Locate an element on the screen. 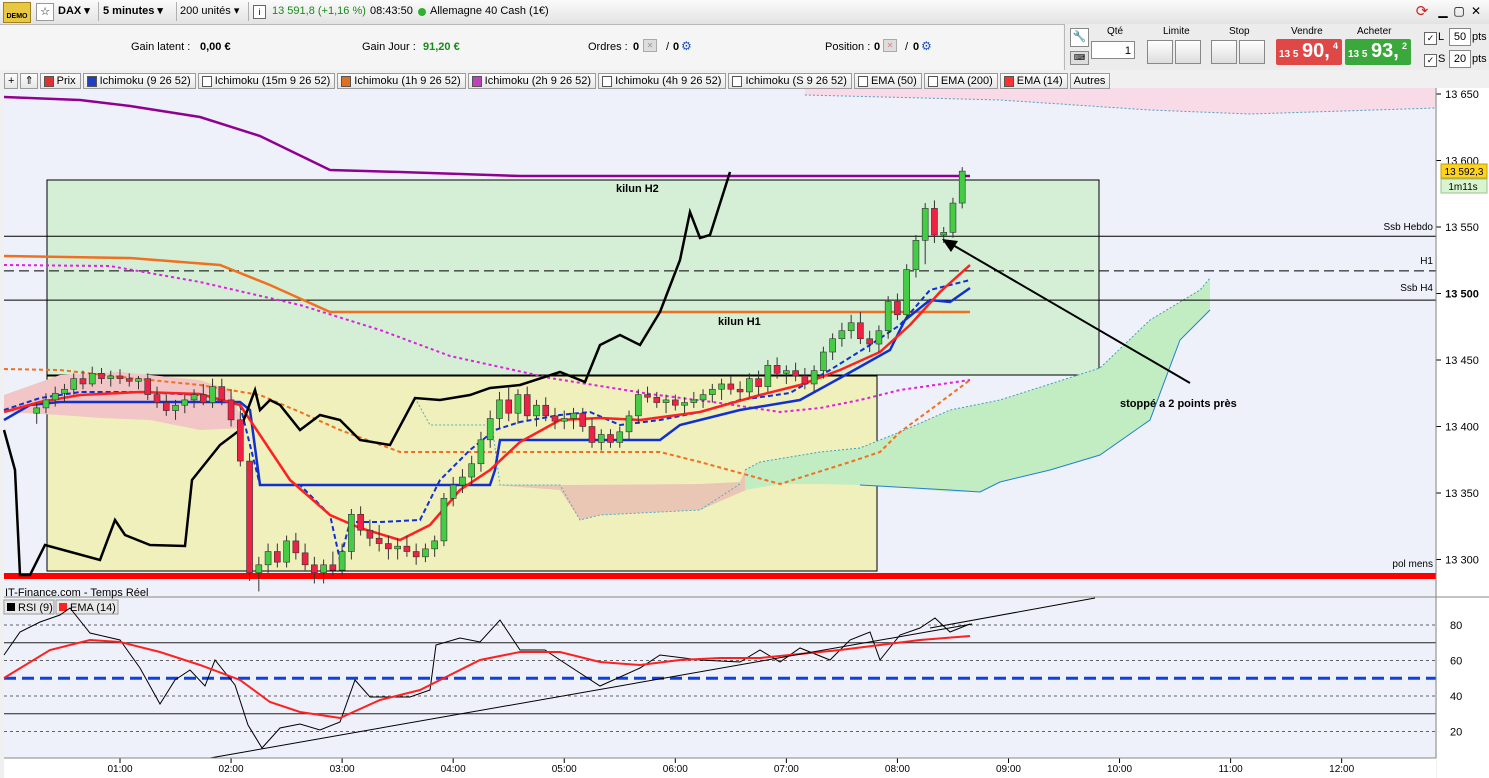  x-tick-label: 04:00 is located at coordinates (453, 769).